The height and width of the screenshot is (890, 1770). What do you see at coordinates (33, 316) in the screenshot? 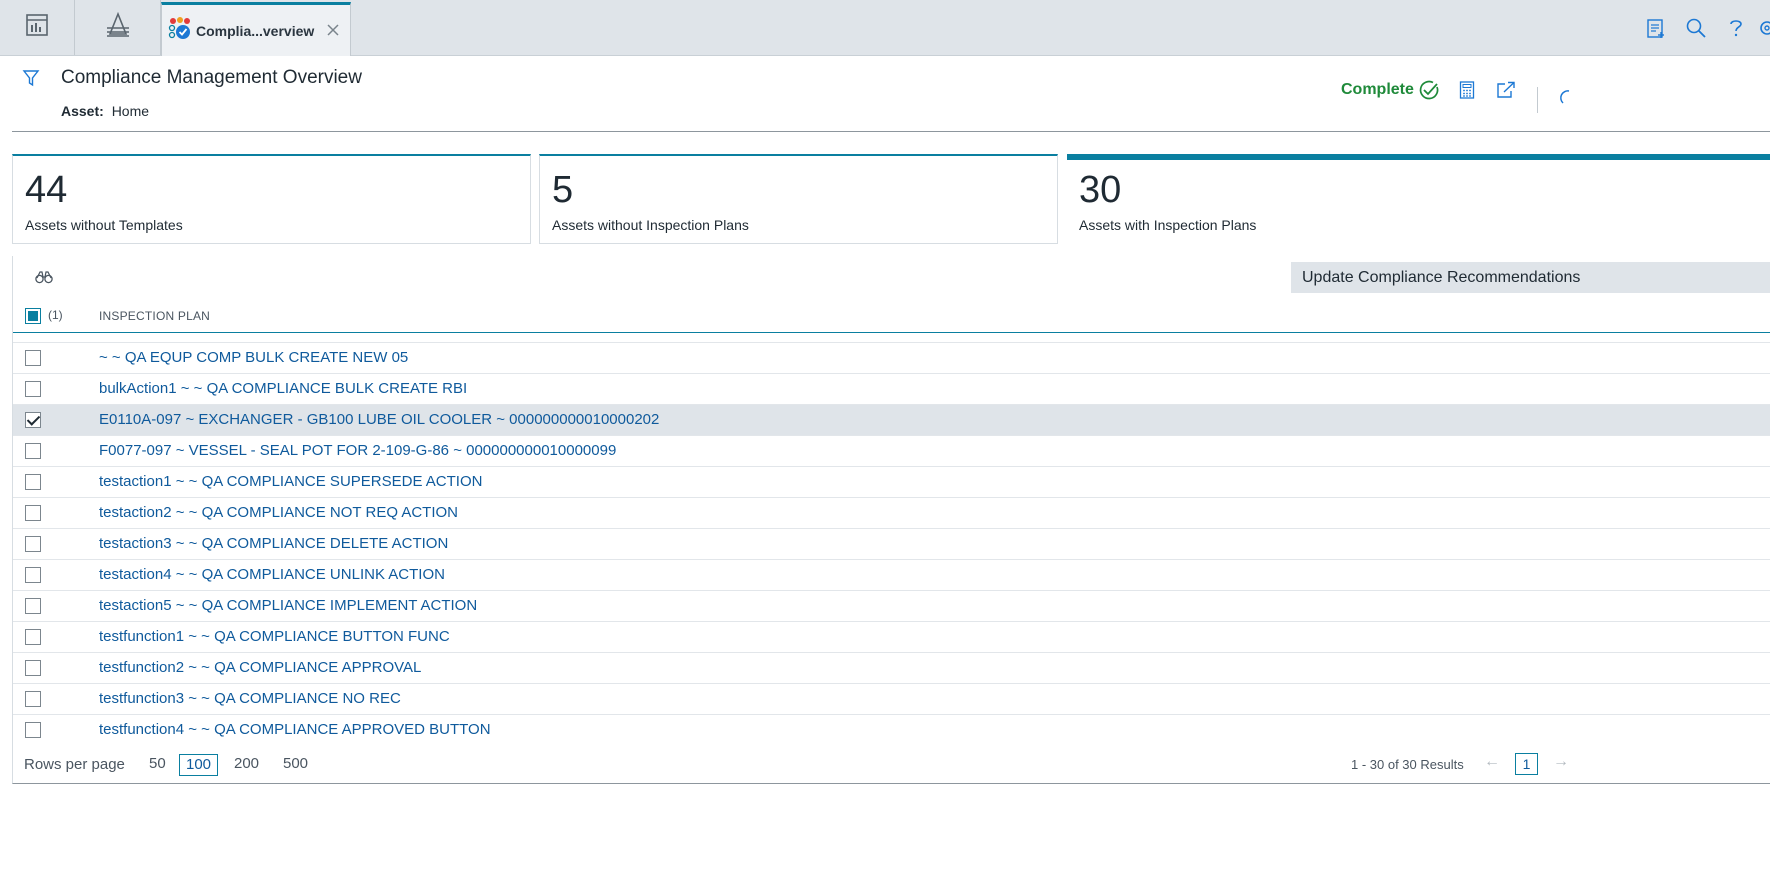
I see `select-all-checkbox` at bounding box center [33, 316].